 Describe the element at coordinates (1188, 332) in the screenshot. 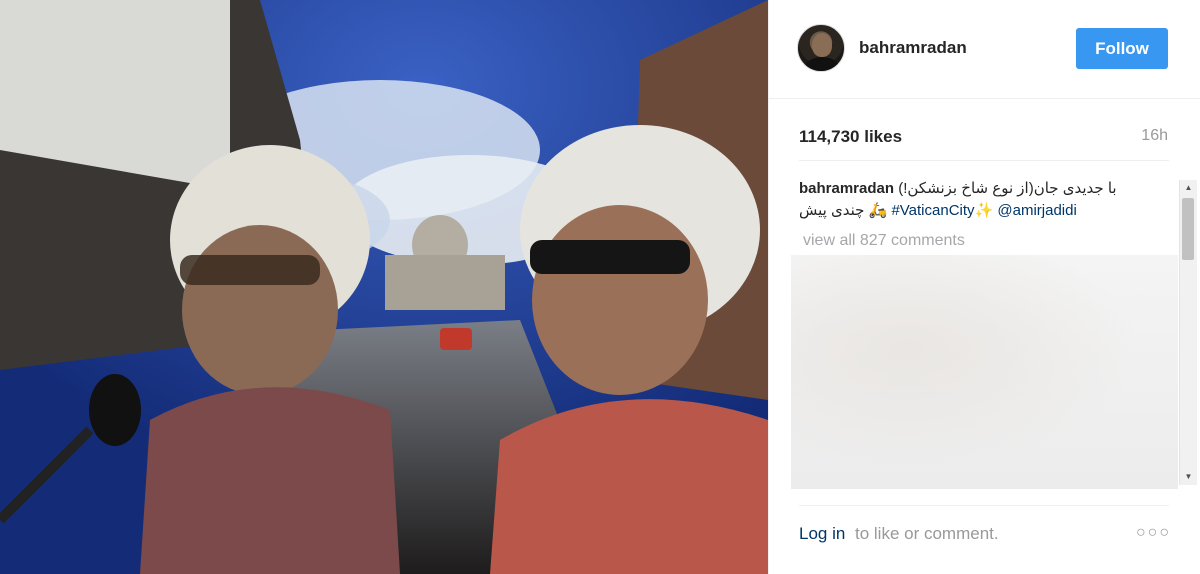

I see `comments-scrollbar: ▲ ▼` at that location.